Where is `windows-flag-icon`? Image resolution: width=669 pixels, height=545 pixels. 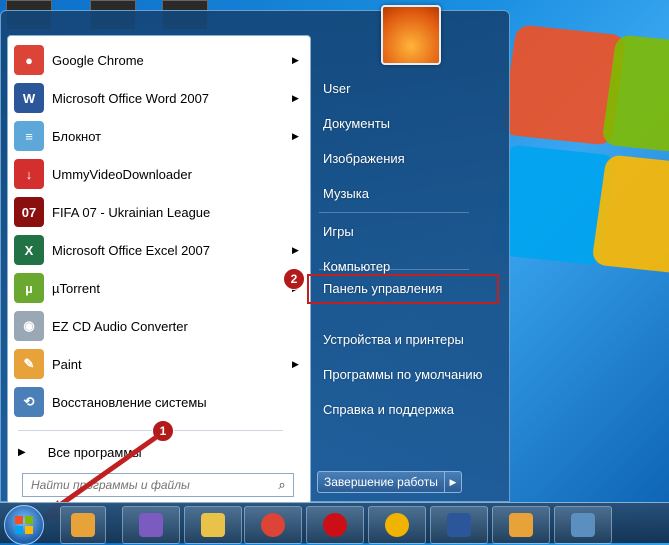
windows-flag-icon is located at coordinates (24, 525).